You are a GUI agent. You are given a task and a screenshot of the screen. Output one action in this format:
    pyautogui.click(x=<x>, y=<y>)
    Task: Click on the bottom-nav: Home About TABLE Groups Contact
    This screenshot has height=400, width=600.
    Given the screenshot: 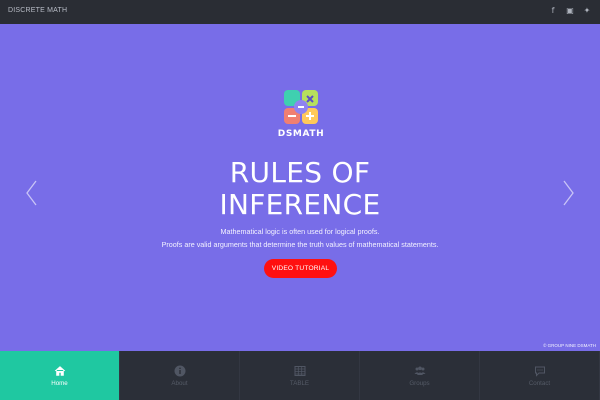 What is the action you would take?
    pyautogui.click(x=300, y=375)
    